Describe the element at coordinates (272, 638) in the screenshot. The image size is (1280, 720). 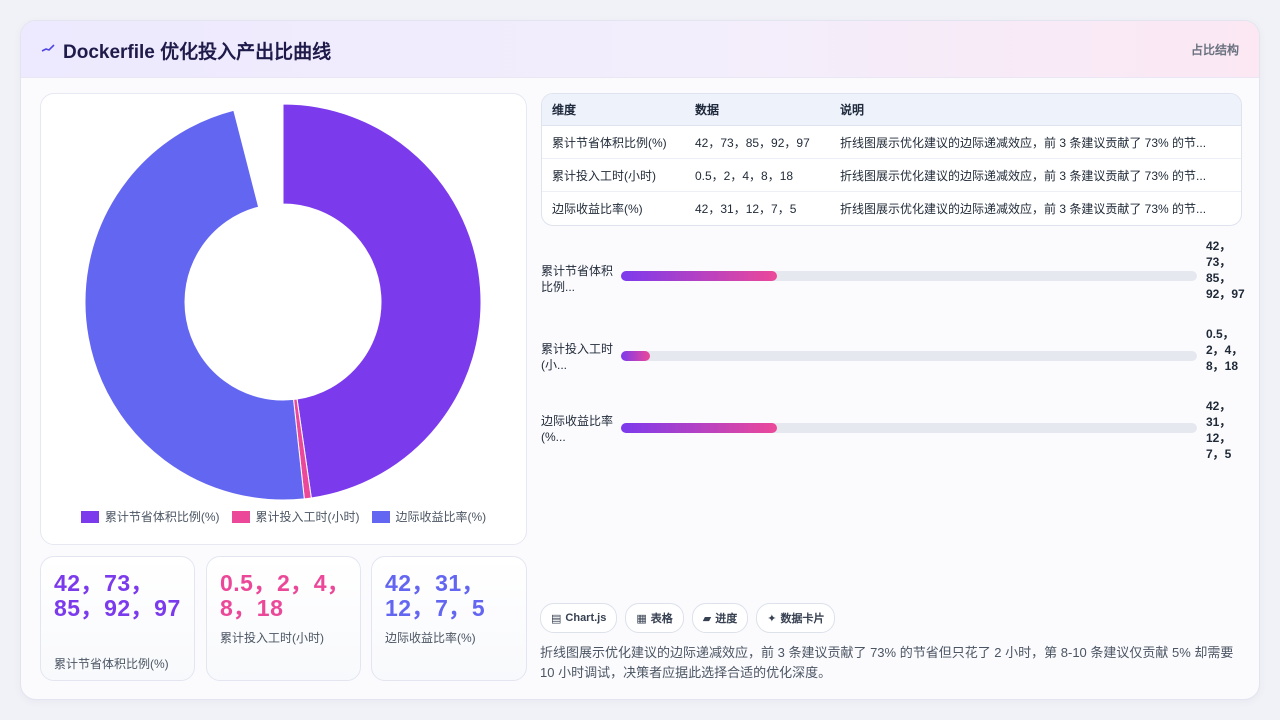
I see `stat-label: 累计投入工时(小时)` at that location.